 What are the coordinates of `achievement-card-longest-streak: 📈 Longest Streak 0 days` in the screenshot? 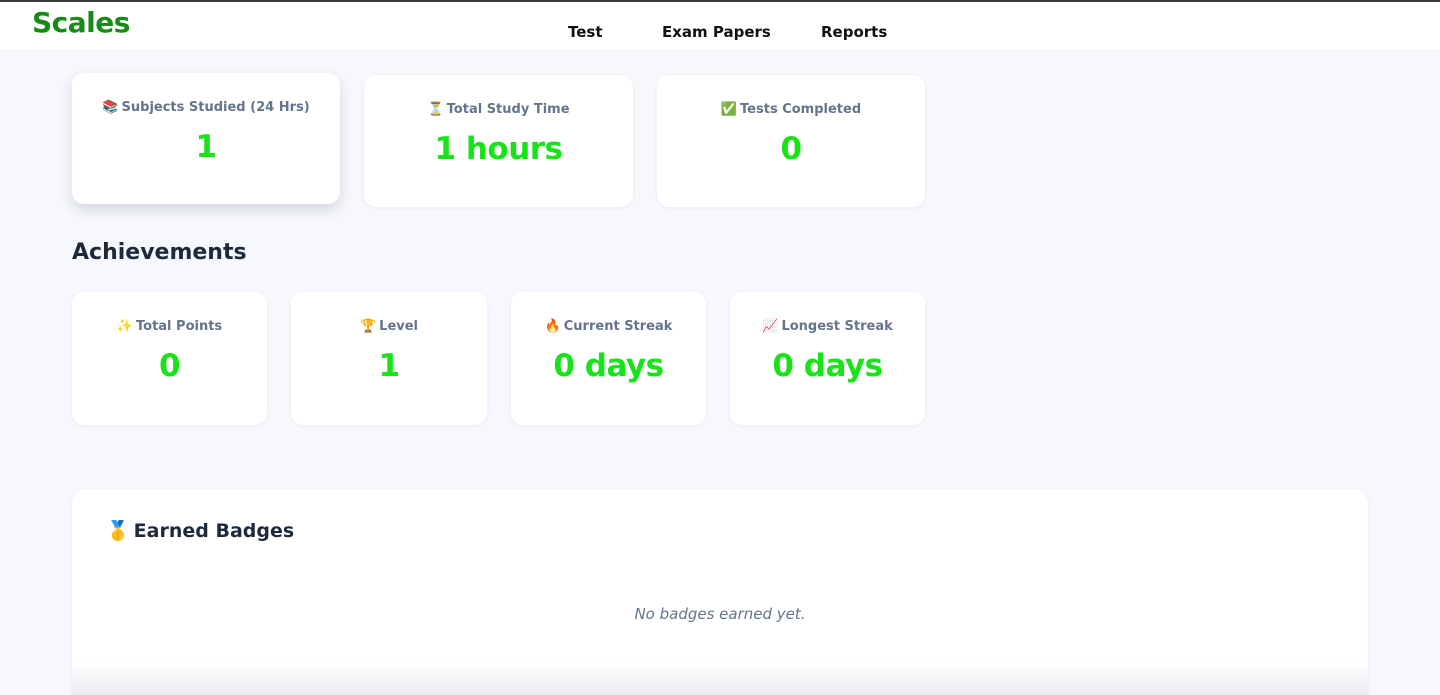 It's located at (827, 358).